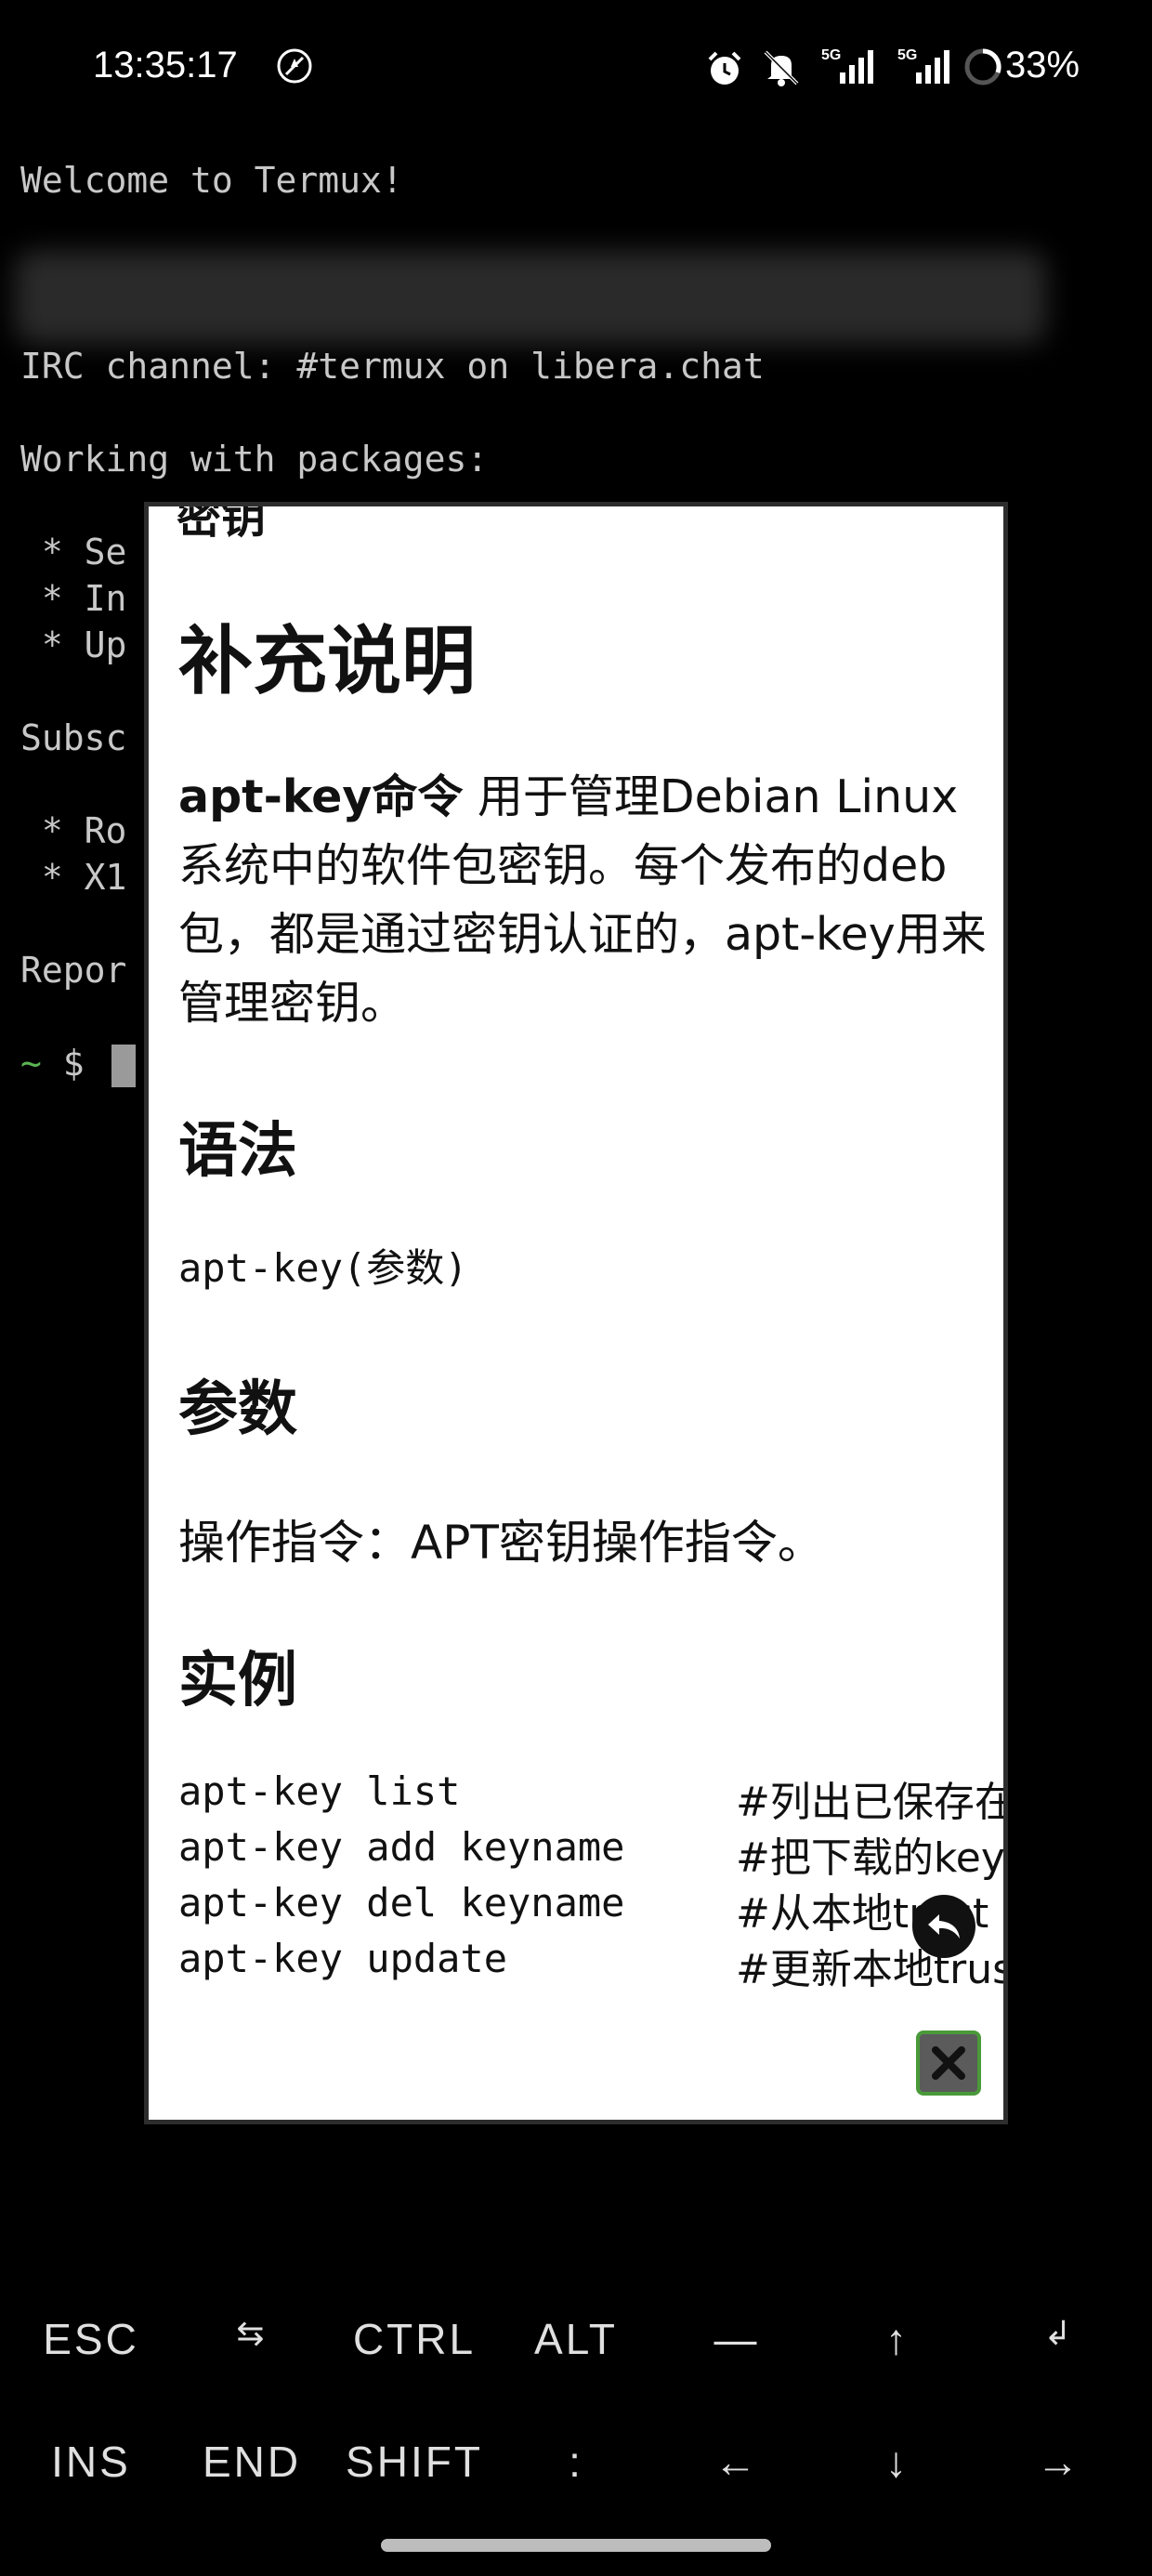  Describe the element at coordinates (872, 1802) in the screenshot. I see `example-comment: #列出已保存在` at that location.